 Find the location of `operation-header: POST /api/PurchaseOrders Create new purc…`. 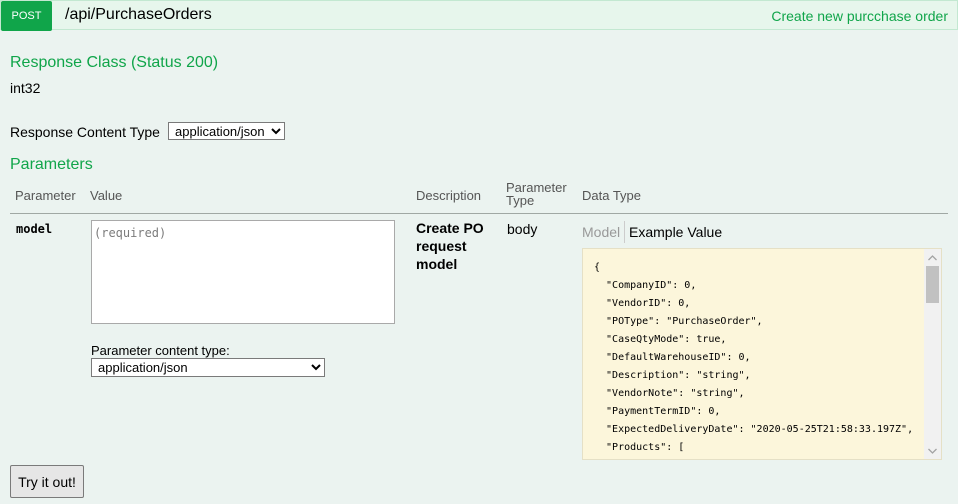

operation-header: POST /api/PurchaseOrders Create new purc… is located at coordinates (479, 15).